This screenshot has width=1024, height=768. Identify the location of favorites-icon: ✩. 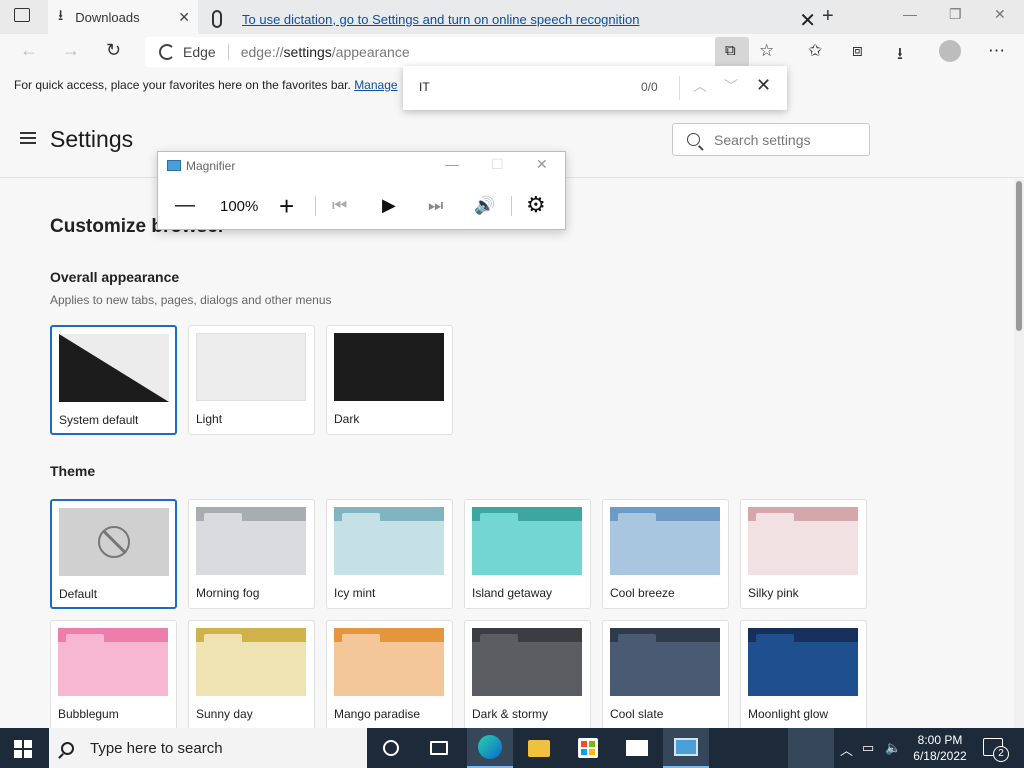
(815, 51).